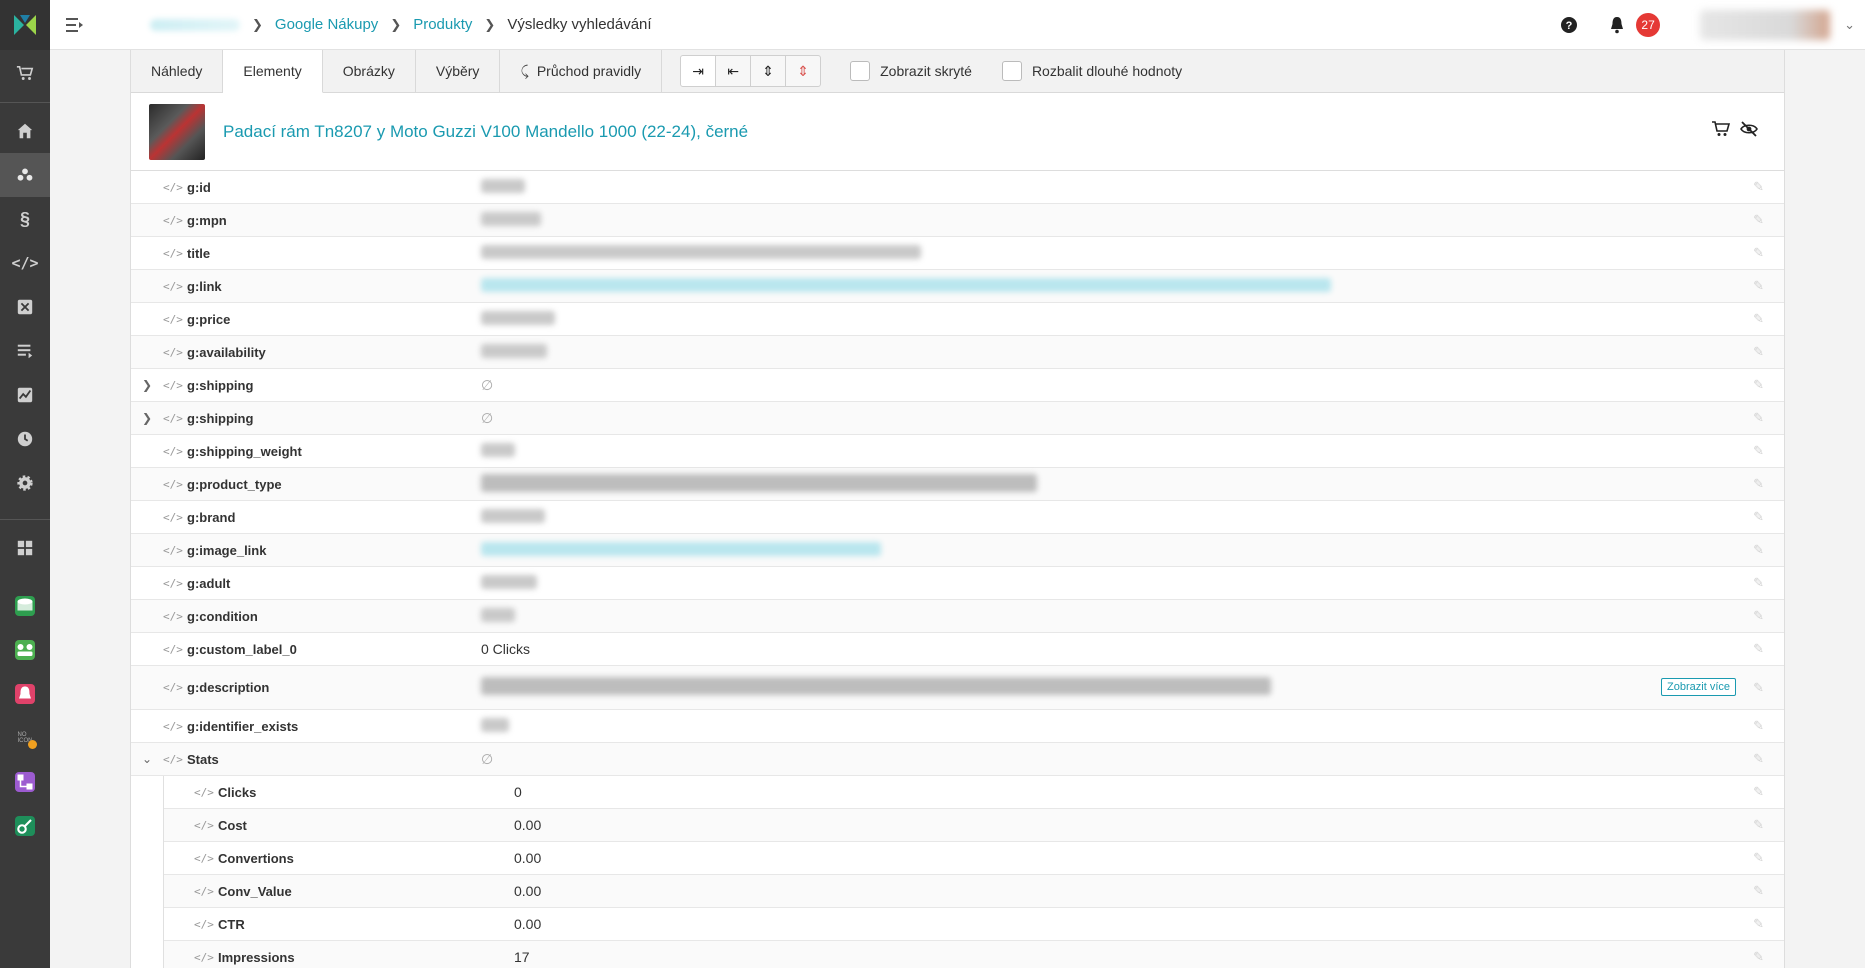 The image size is (1865, 968). What do you see at coordinates (1091, 71) in the screenshot?
I see `expand-long-values-checkbox: Rozbalit dlouhé hodnoty` at bounding box center [1091, 71].